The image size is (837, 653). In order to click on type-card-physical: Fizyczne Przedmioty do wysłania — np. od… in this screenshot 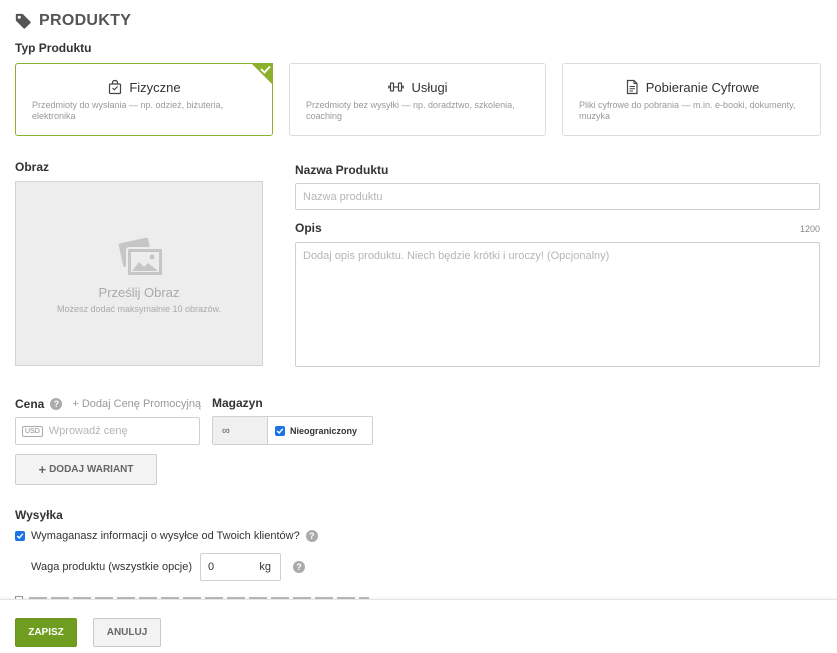, I will do `click(144, 99)`.